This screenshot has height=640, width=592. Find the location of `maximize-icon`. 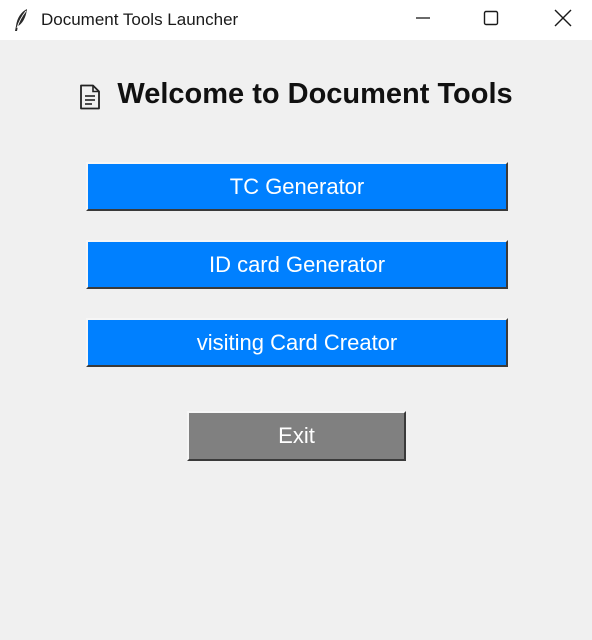

maximize-icon is located at coordinates (491, 20).